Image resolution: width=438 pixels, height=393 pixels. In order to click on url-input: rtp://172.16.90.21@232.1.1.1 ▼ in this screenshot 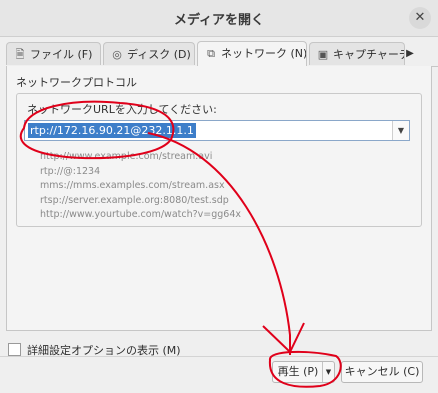, I will do `click(217, 130)`.